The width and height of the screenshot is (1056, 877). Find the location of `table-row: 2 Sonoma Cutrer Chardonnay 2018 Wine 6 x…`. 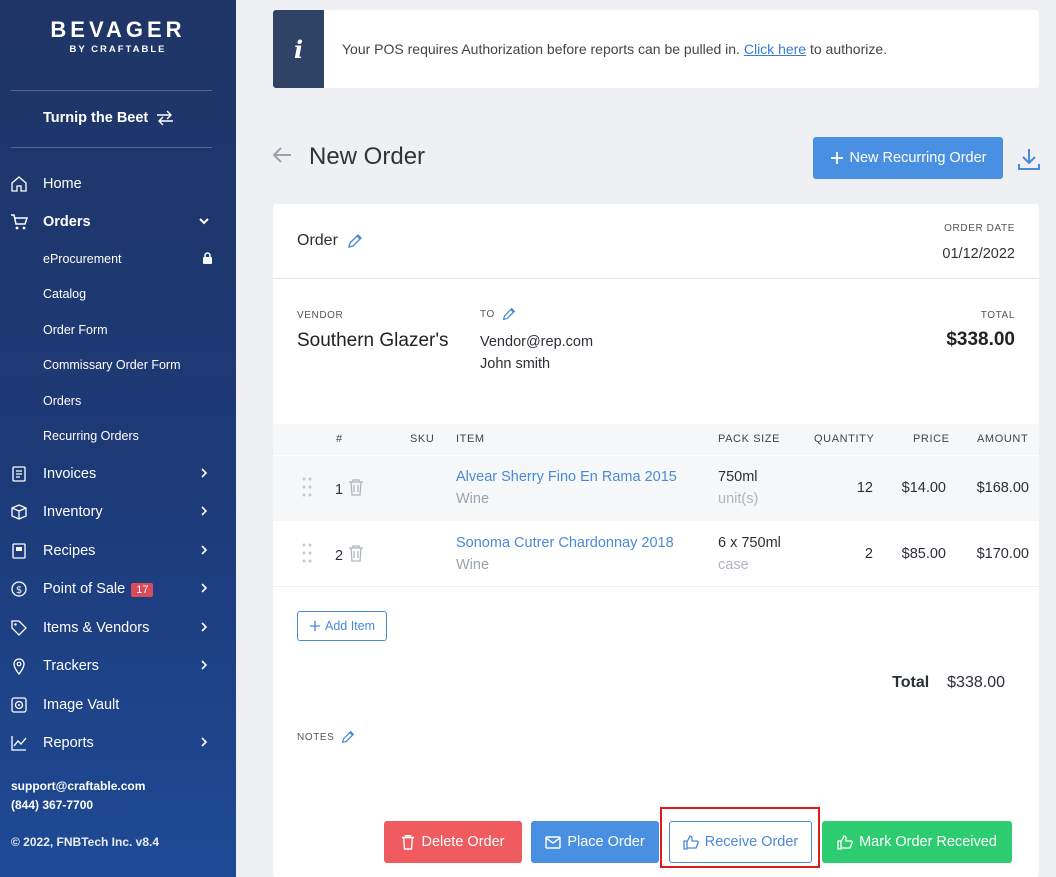

table-row: 2 Sonoma Cutrer Chardonnay 2018 Wine 6 x… is located at coordinates (656, 554).